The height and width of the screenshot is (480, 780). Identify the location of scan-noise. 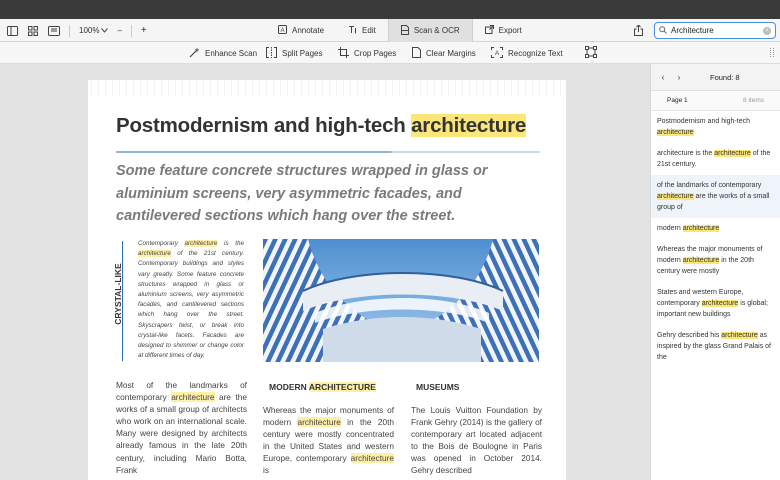
(327, 88).